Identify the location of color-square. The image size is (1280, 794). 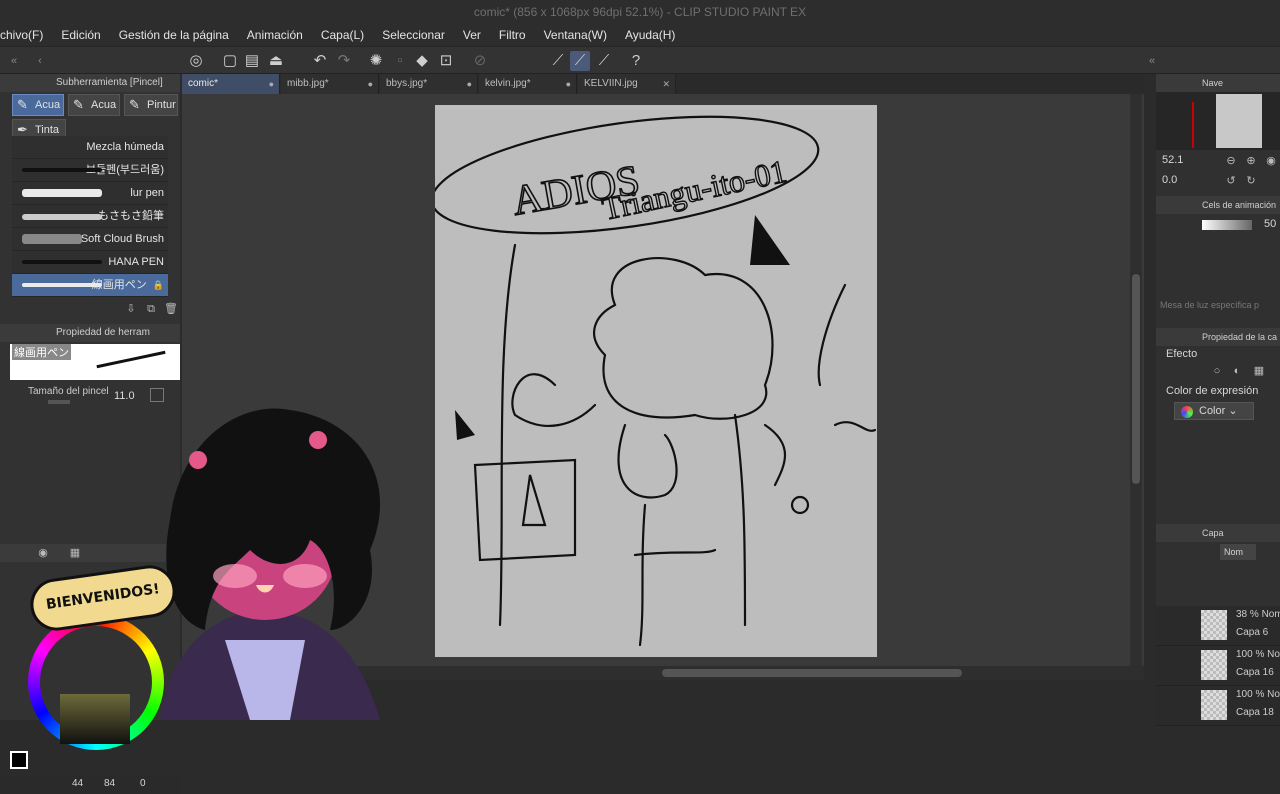
(95, 719).